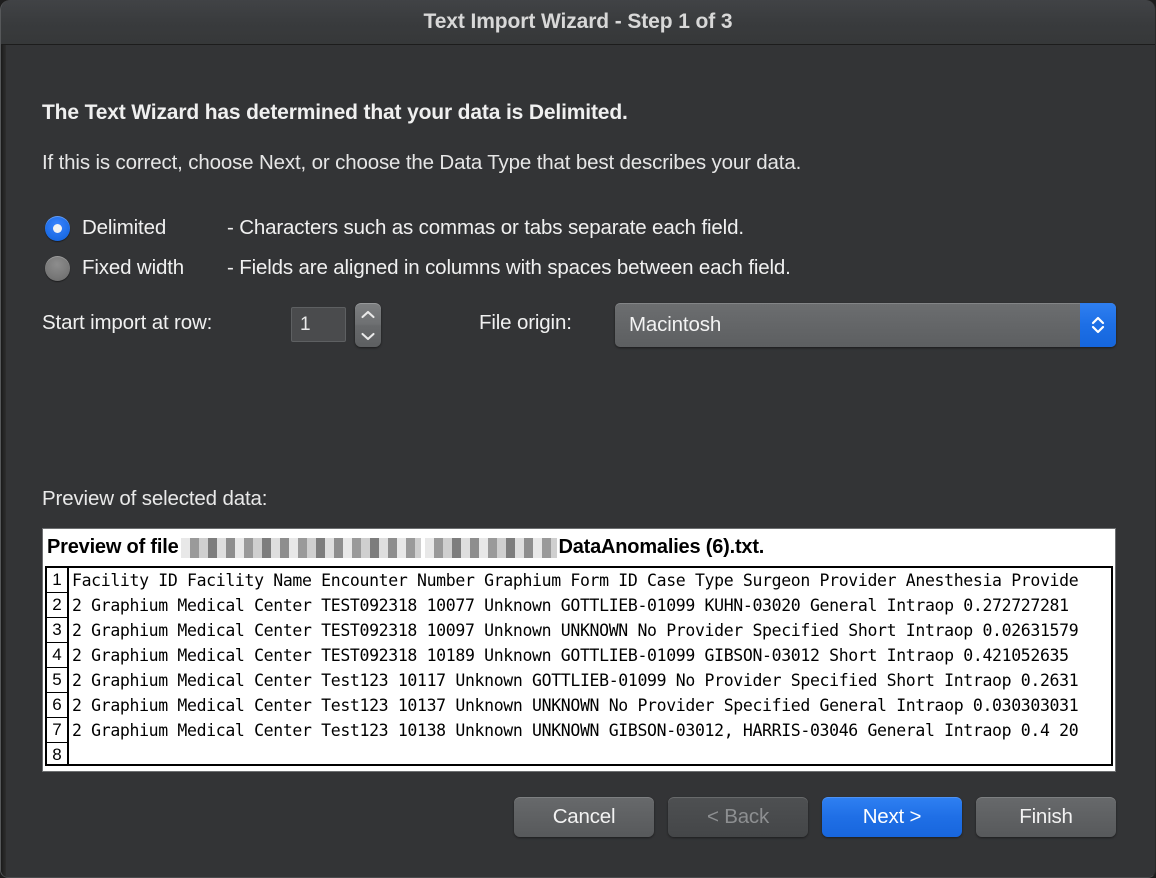 Image resolution: width=1156 pixels, height=878 pixels. I want to click on dialog-title: Text Import Wizard - Step 1 of 3, so click(578, 21).